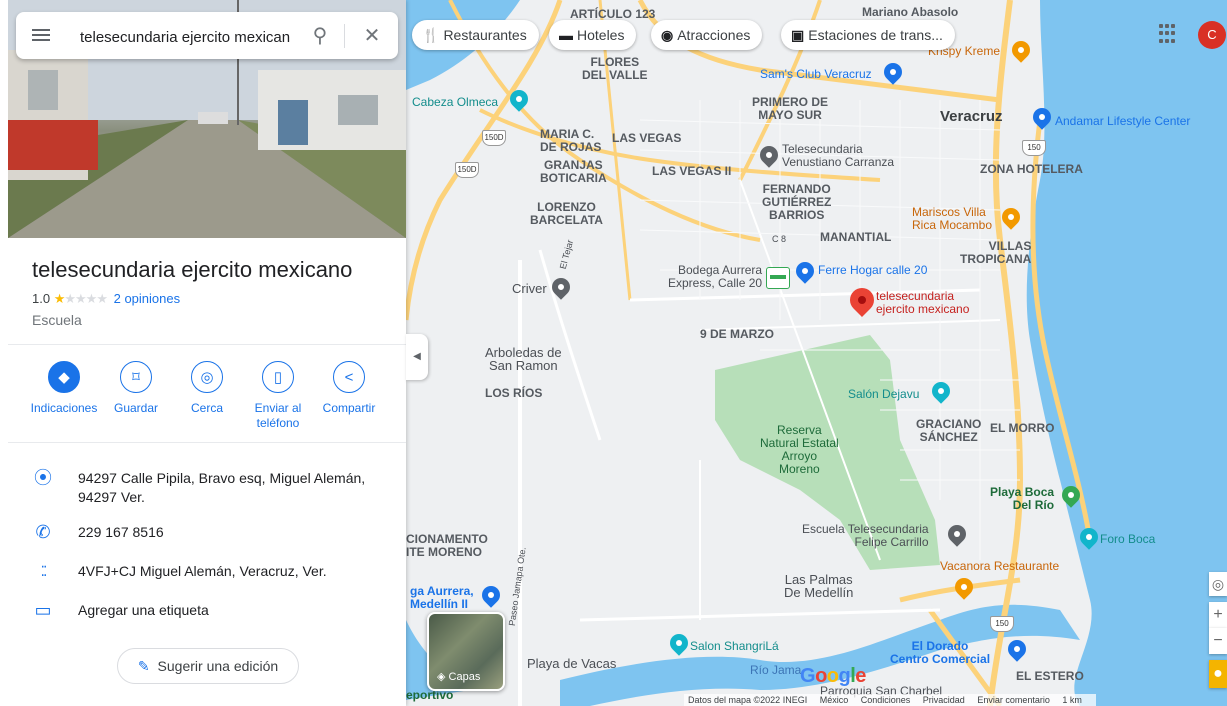 The height and width of the screenshot is (706, 1227). I want to click on chip-restaurants: 🍴 Restaurantes, so click(475, 35).